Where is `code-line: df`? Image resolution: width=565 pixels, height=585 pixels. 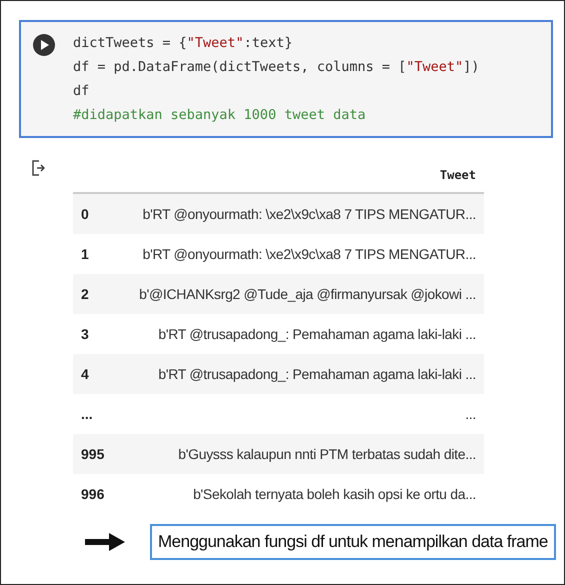
code-line: df is located at coordinates (81, 91).